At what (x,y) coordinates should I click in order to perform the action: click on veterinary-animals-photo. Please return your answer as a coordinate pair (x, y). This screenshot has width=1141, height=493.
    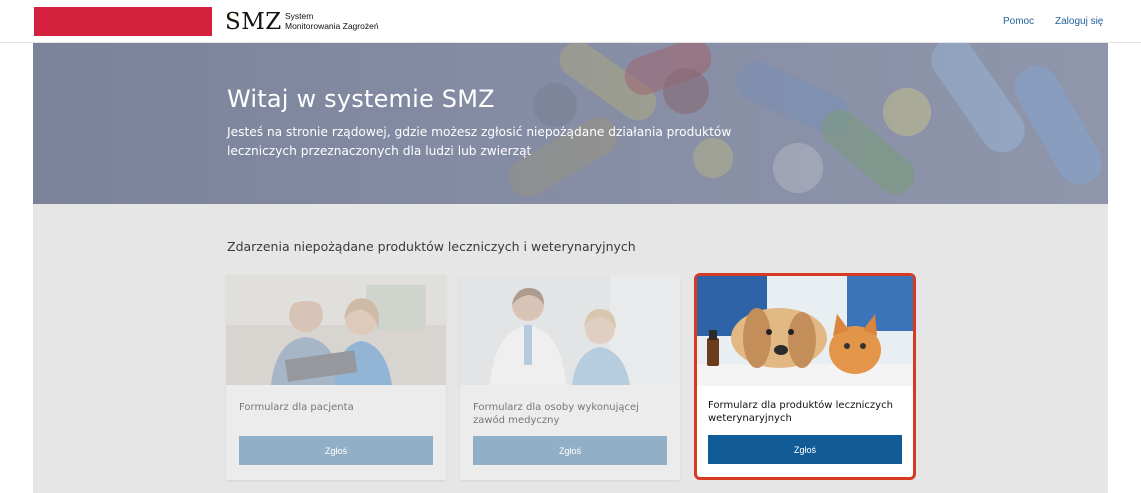
    Looking at the image, I should click on (805, 331).